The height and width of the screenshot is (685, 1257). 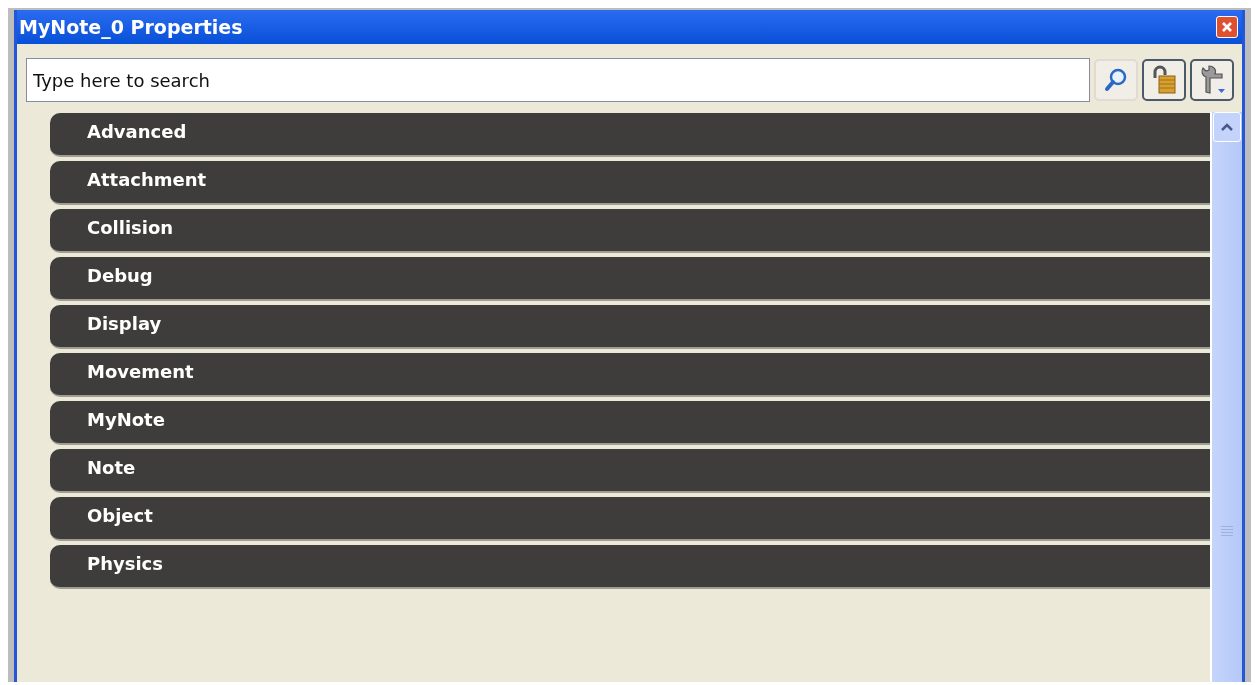 What do you see at coordinates (630, 567) in the screenshot?
I see `category-header: Physics` at bounding box center [630, 567].